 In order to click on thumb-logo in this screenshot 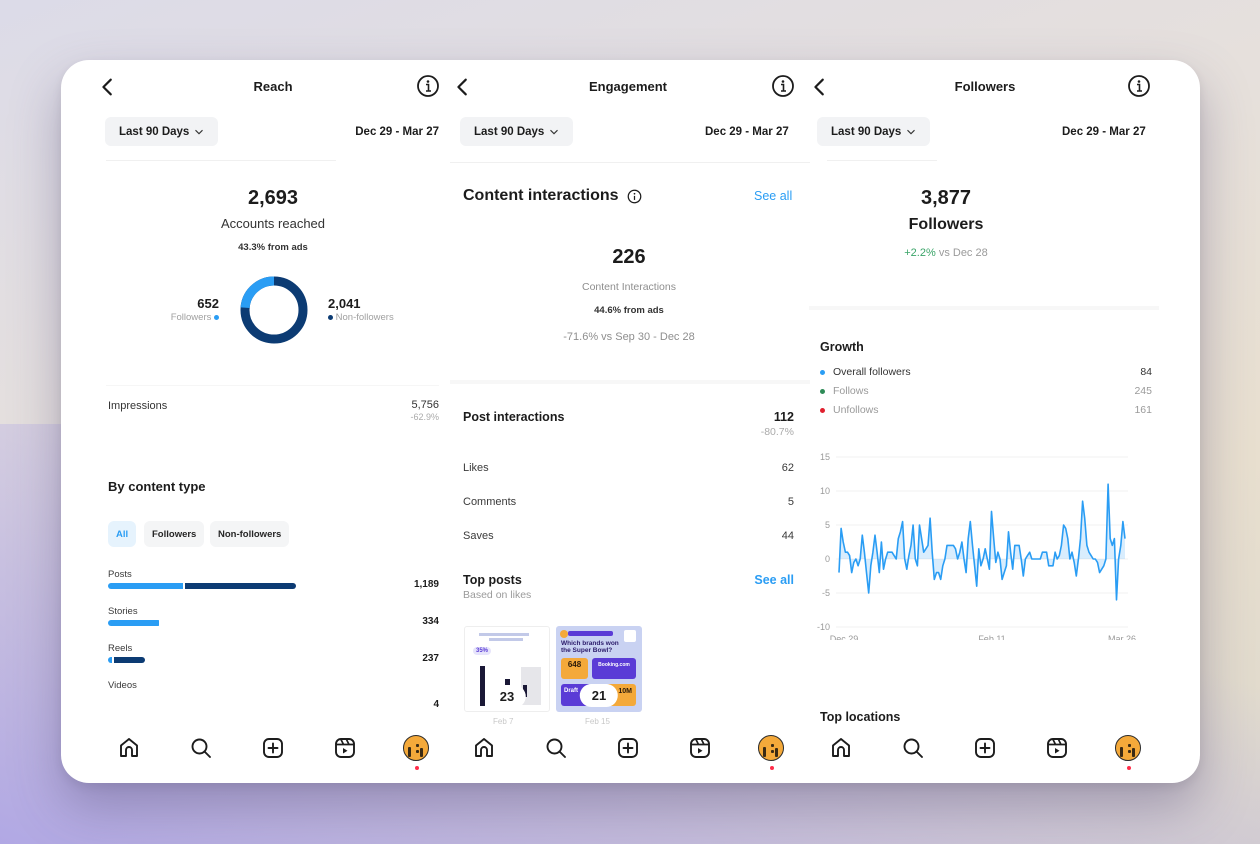, I will do `click(564, 634)`.